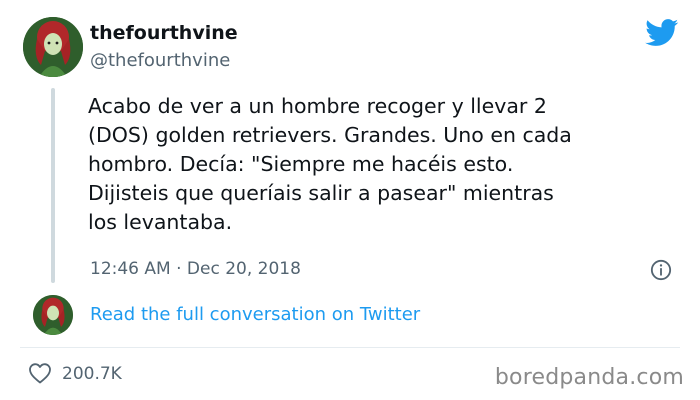 The width and height of the screenshot is (700, 400). I want to click on tweet-timestamp: 12:46 AM · Dec 20, 2018, so click(195, 269).